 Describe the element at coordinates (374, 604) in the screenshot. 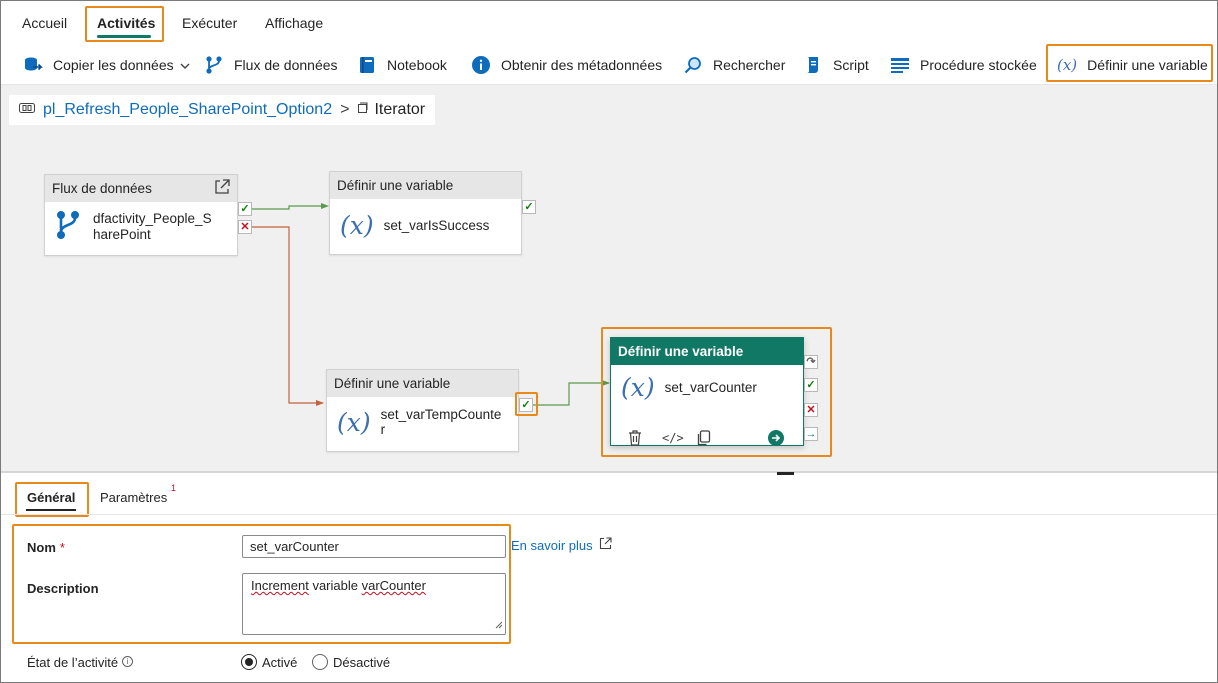

I see `description-textarea: Increment variable varCounter` at that location.